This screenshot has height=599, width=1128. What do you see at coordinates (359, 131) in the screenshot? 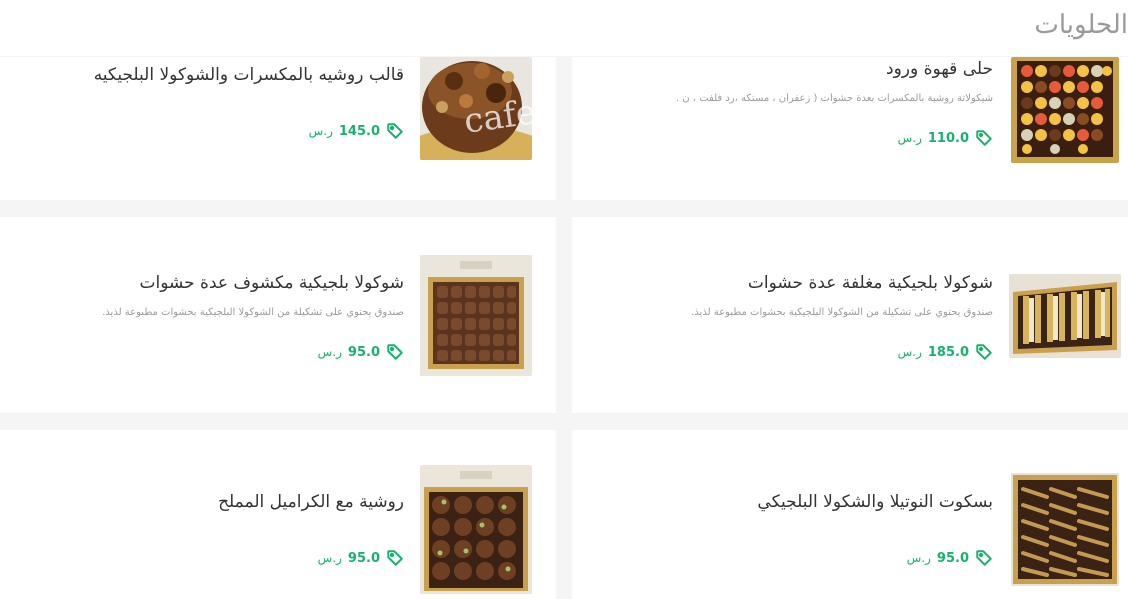
I see `price-amount: 145.0` at bounding box center [359, 131].